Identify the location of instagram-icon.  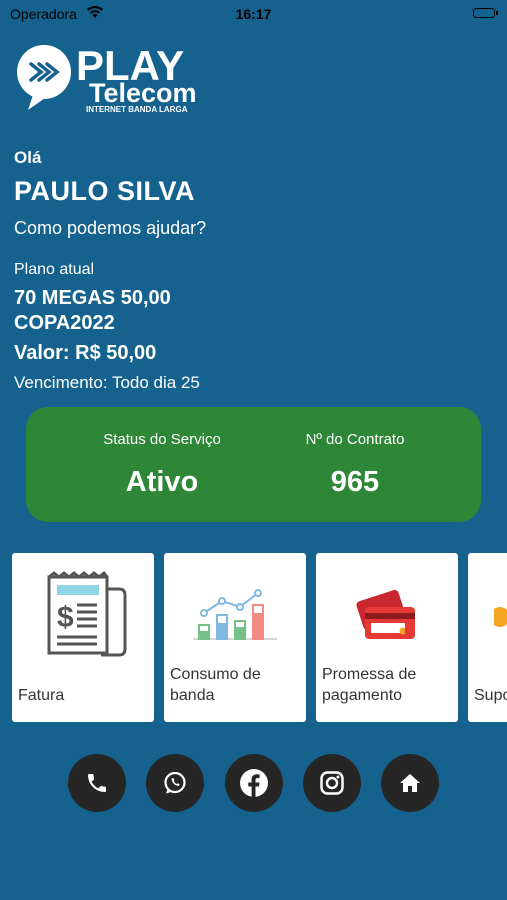
(332, 783).